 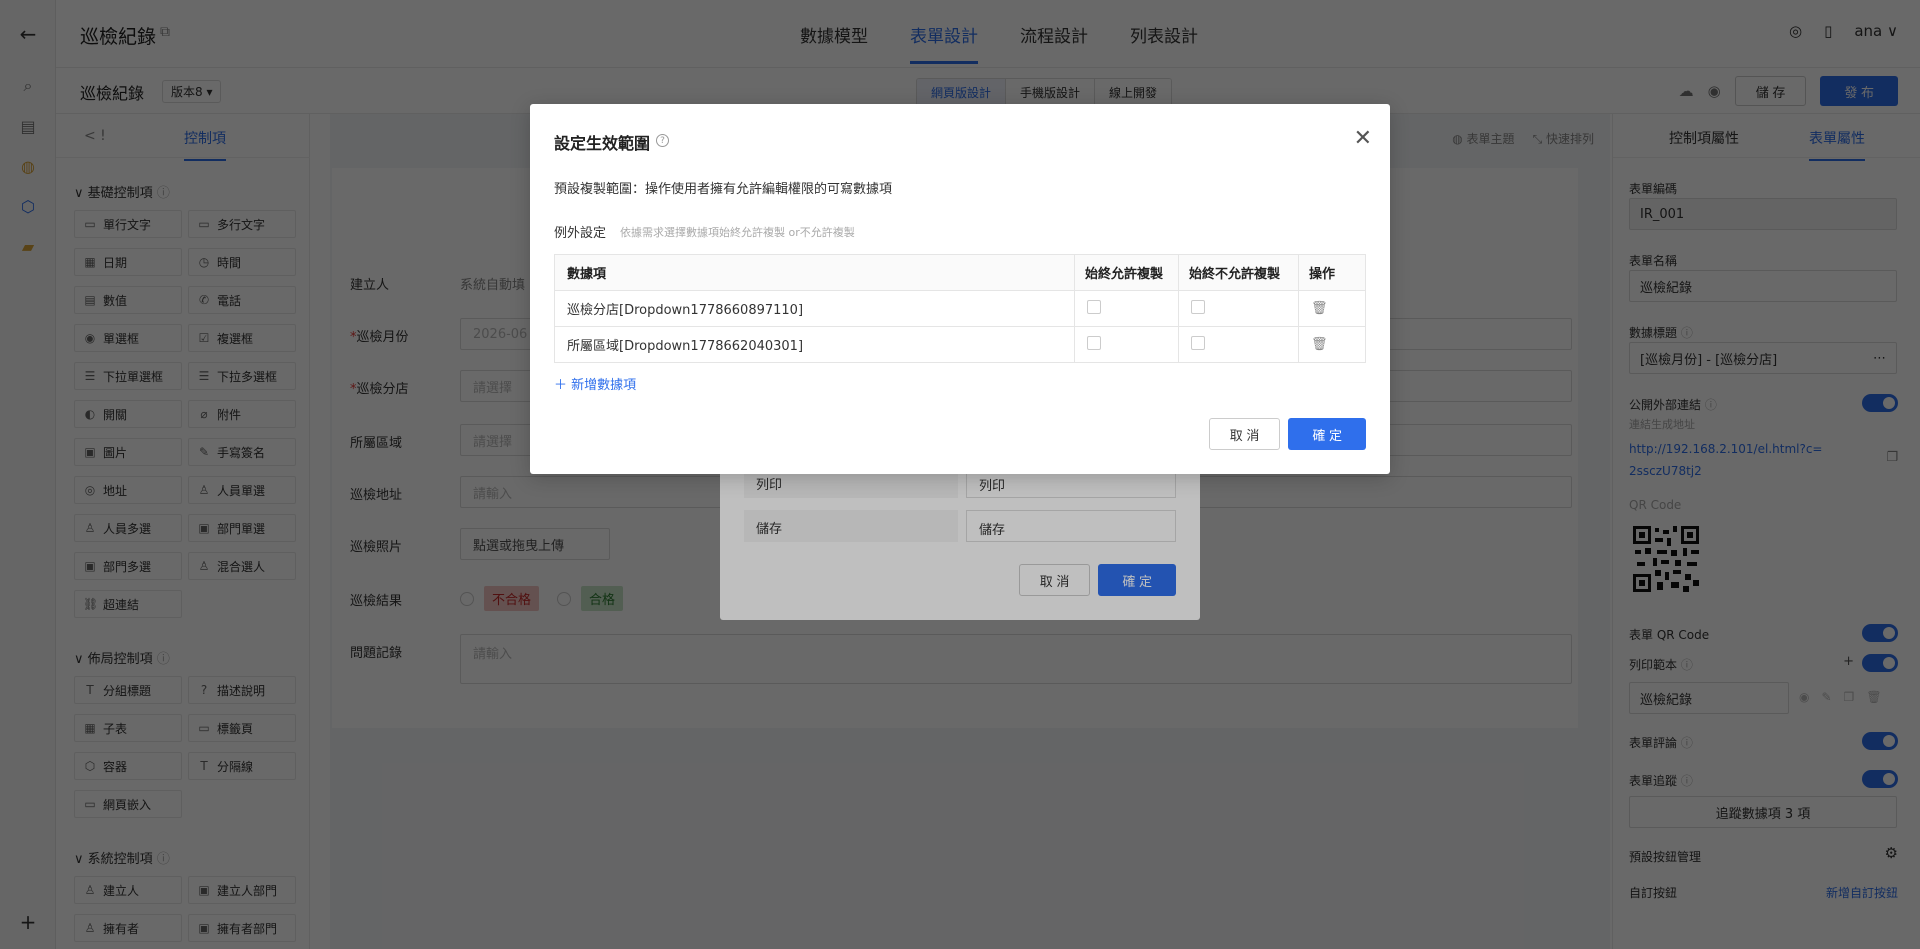 I want to click on col-item: 數據項, so click(x=814, y=272).